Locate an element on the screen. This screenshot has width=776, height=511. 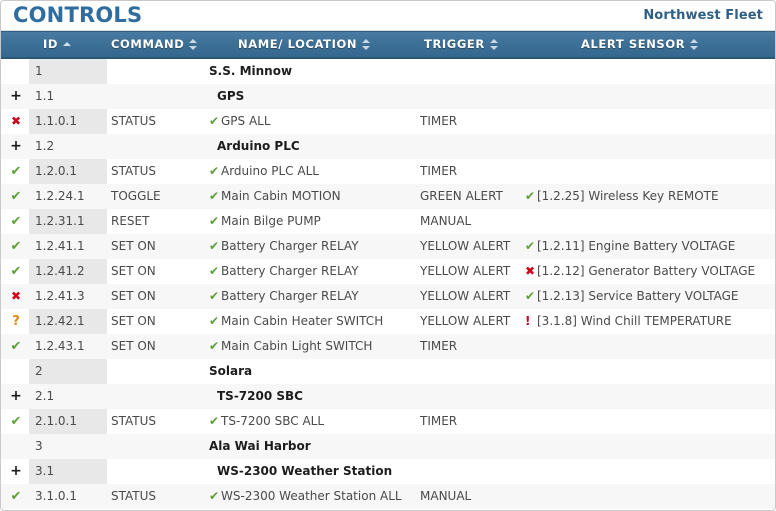
cell-alert-sensor: ✔ [1.2.25] Wireless Key REMOTE is located at coordinates (649, 196).